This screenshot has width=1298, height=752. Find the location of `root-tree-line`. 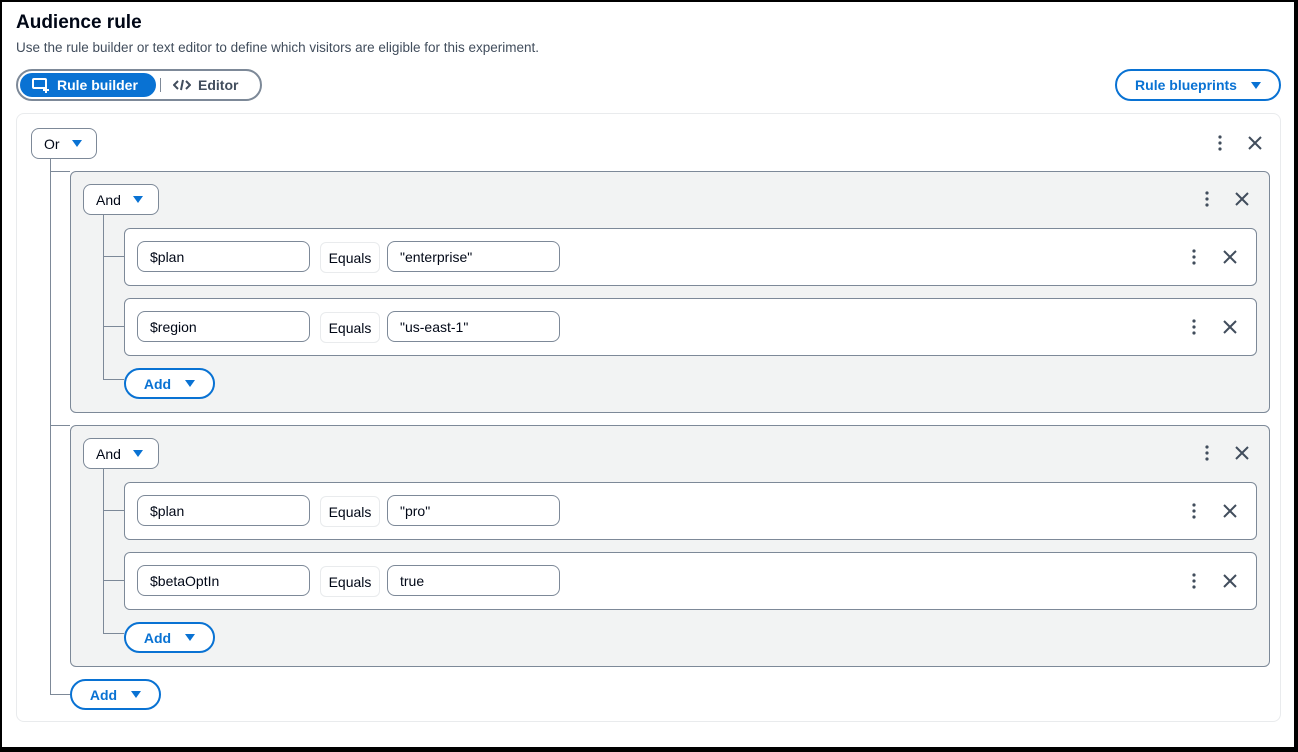

root-tree-line is located at coordinates (50, 427).